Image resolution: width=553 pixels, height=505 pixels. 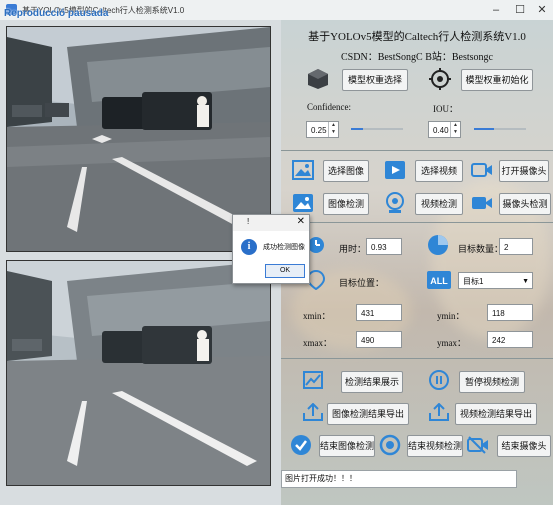 What do you see at coordinates (451, 316) in the screenshot?
I see `ymin-label: ymin：` at bounding box center [451, 316].